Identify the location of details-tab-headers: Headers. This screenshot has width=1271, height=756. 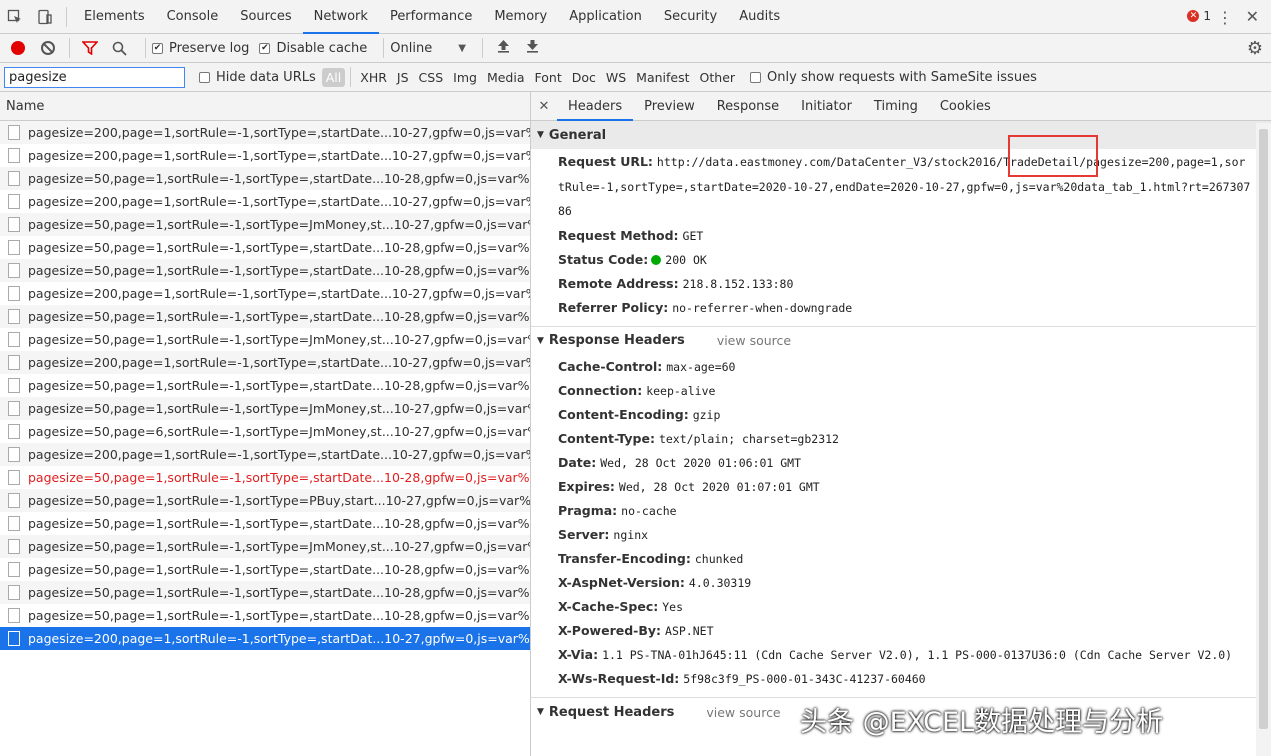
(595, 106).